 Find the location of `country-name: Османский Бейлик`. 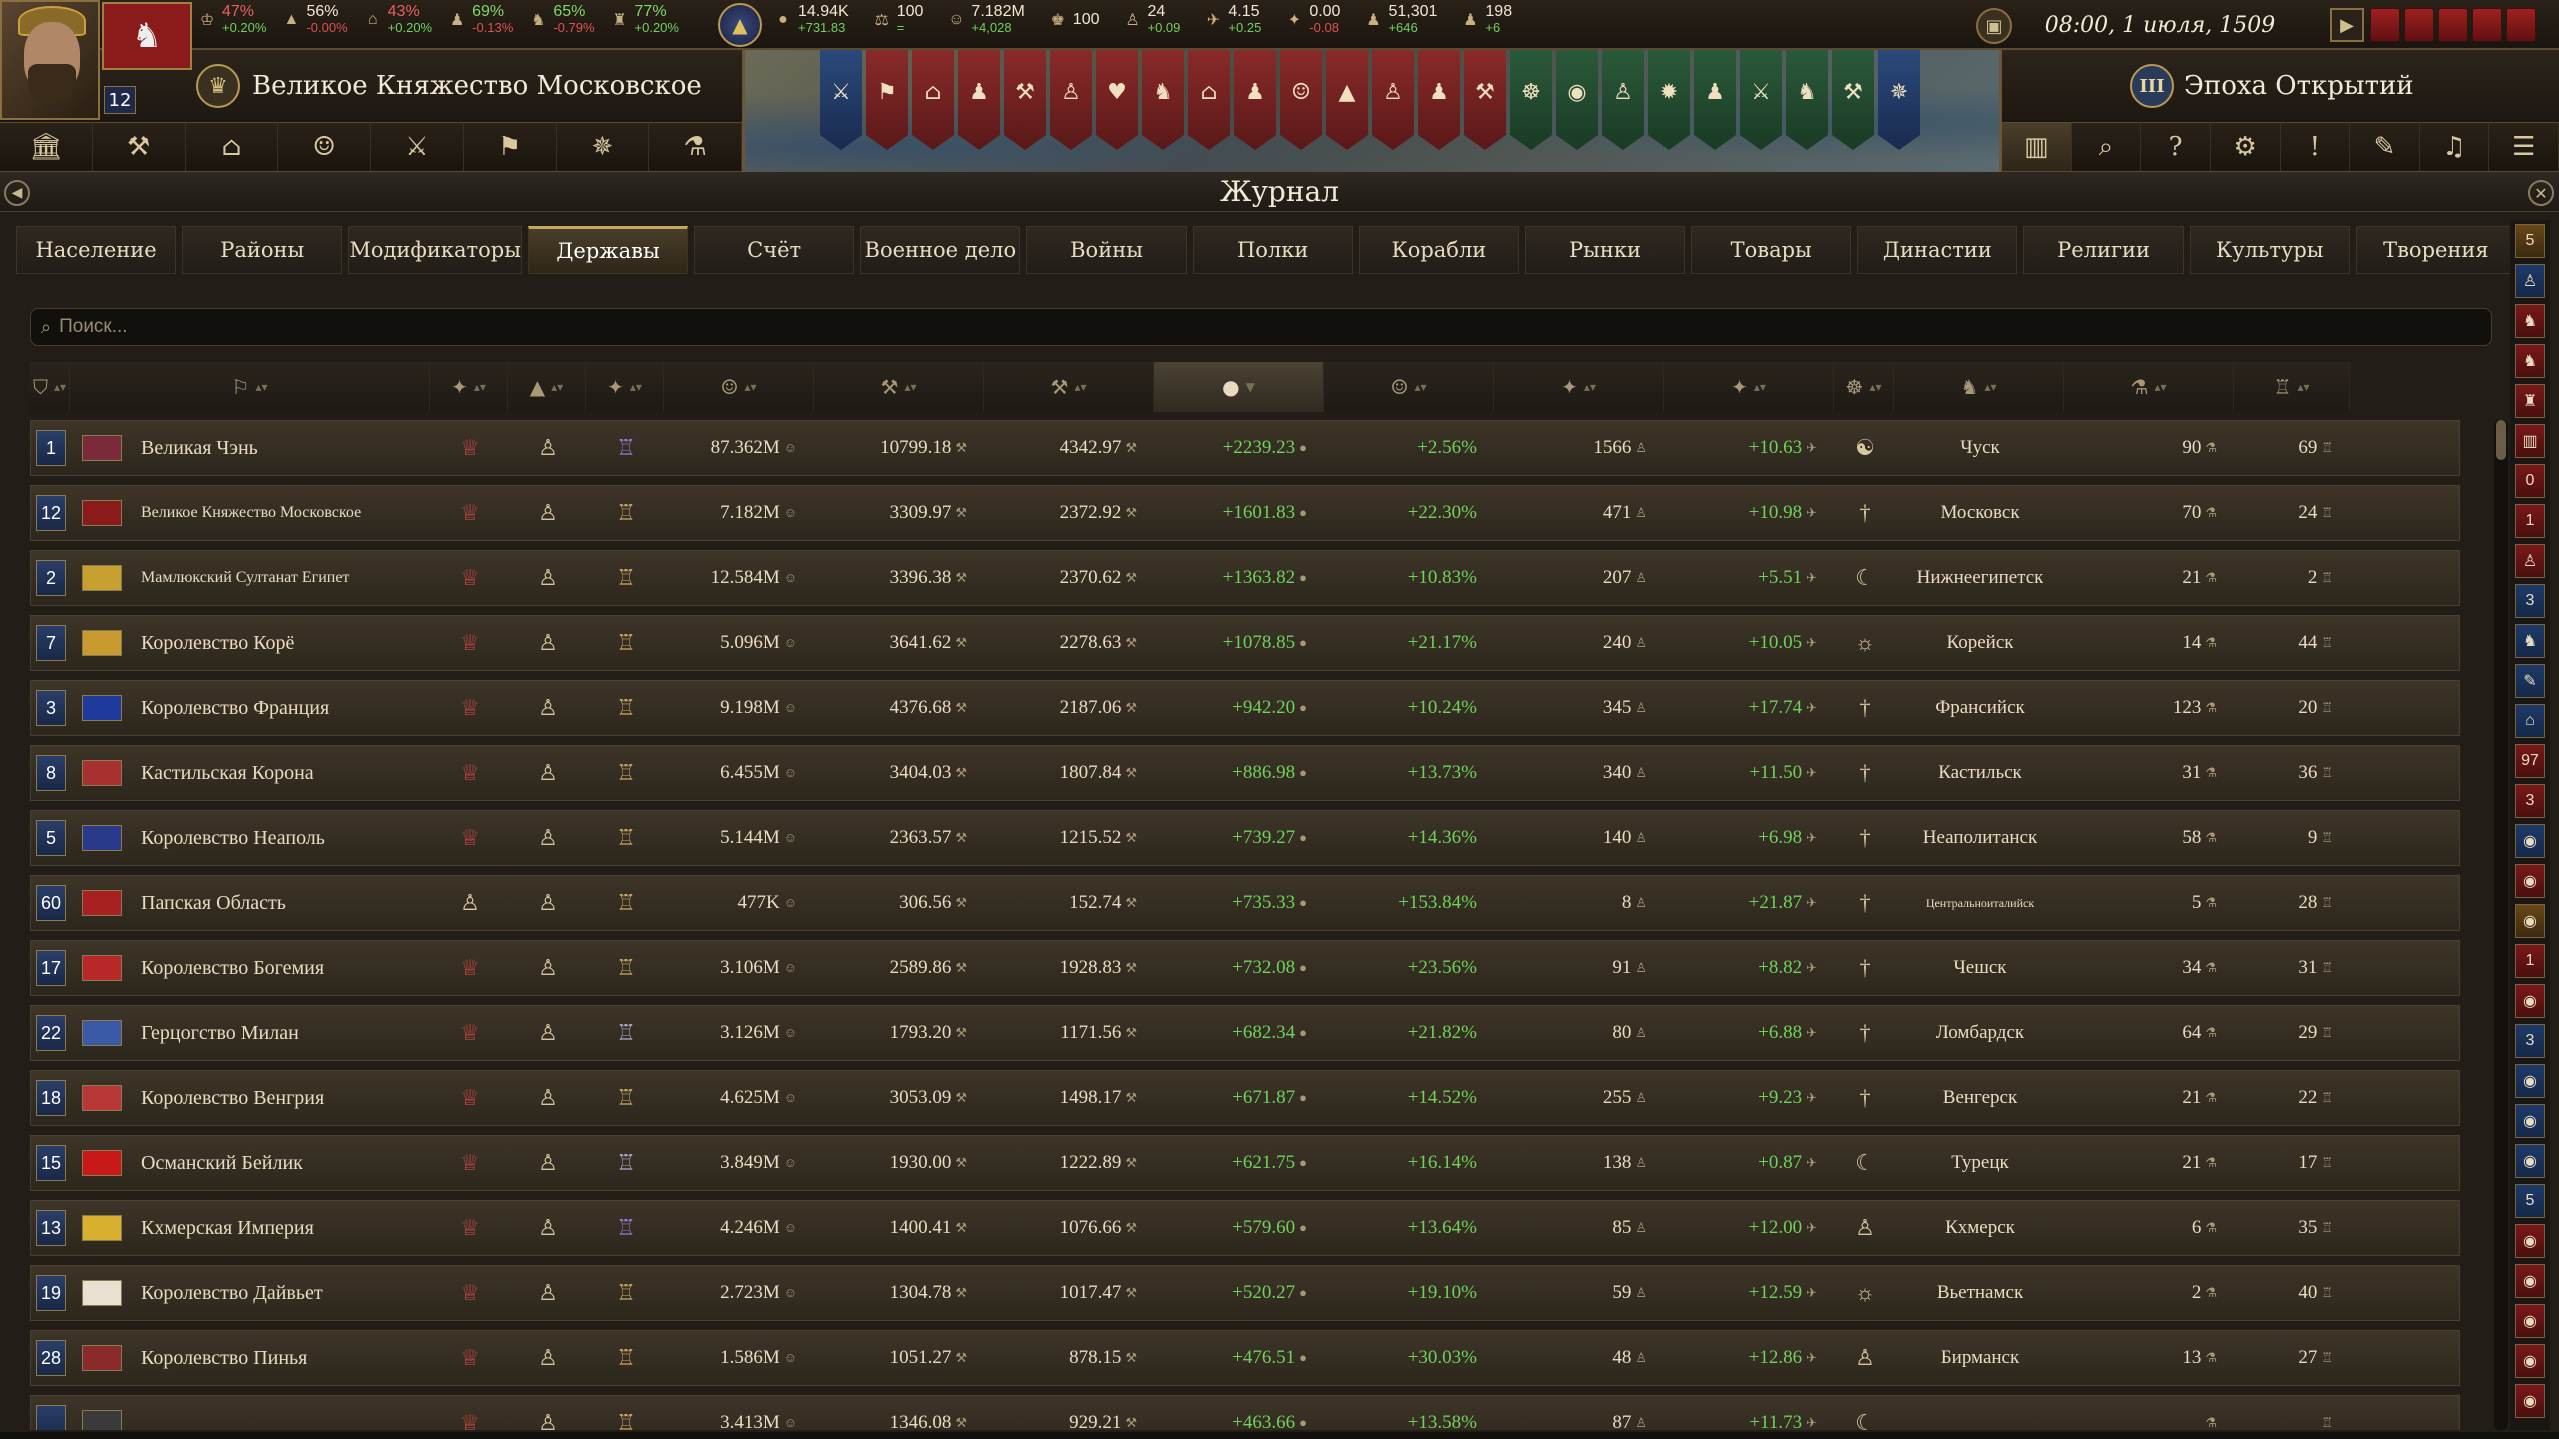

country-name: Османский Бейлик is located at coordinates (282, 1163).